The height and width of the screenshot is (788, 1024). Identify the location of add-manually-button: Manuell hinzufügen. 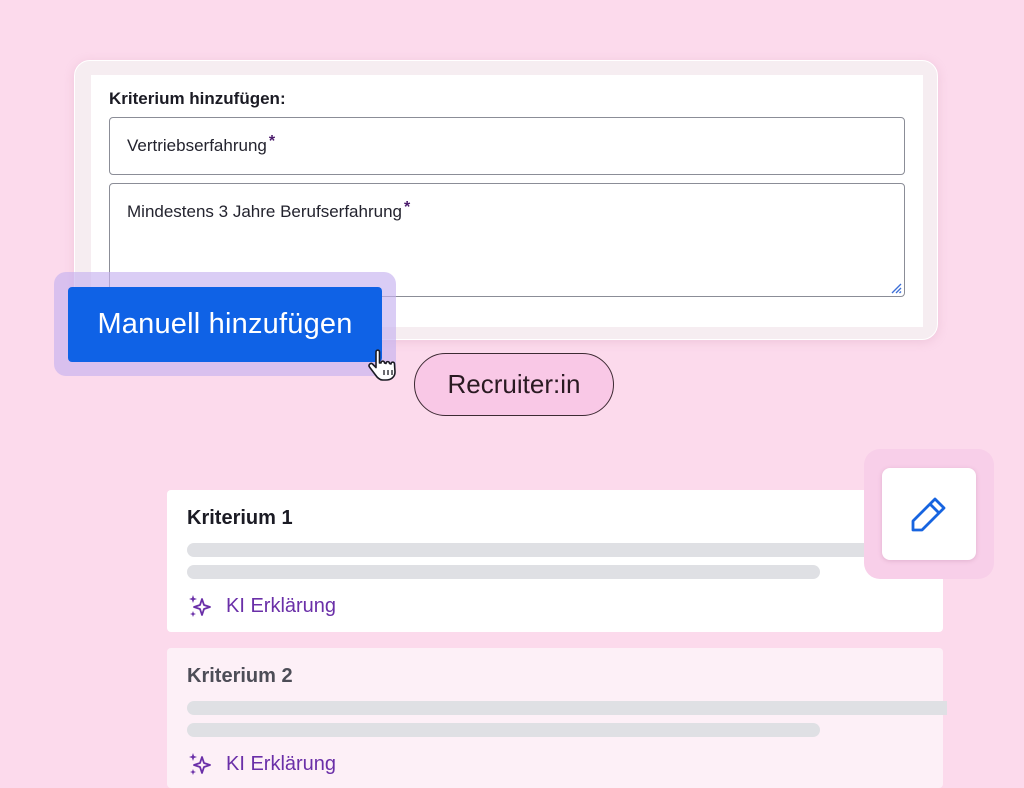
(225, 324).